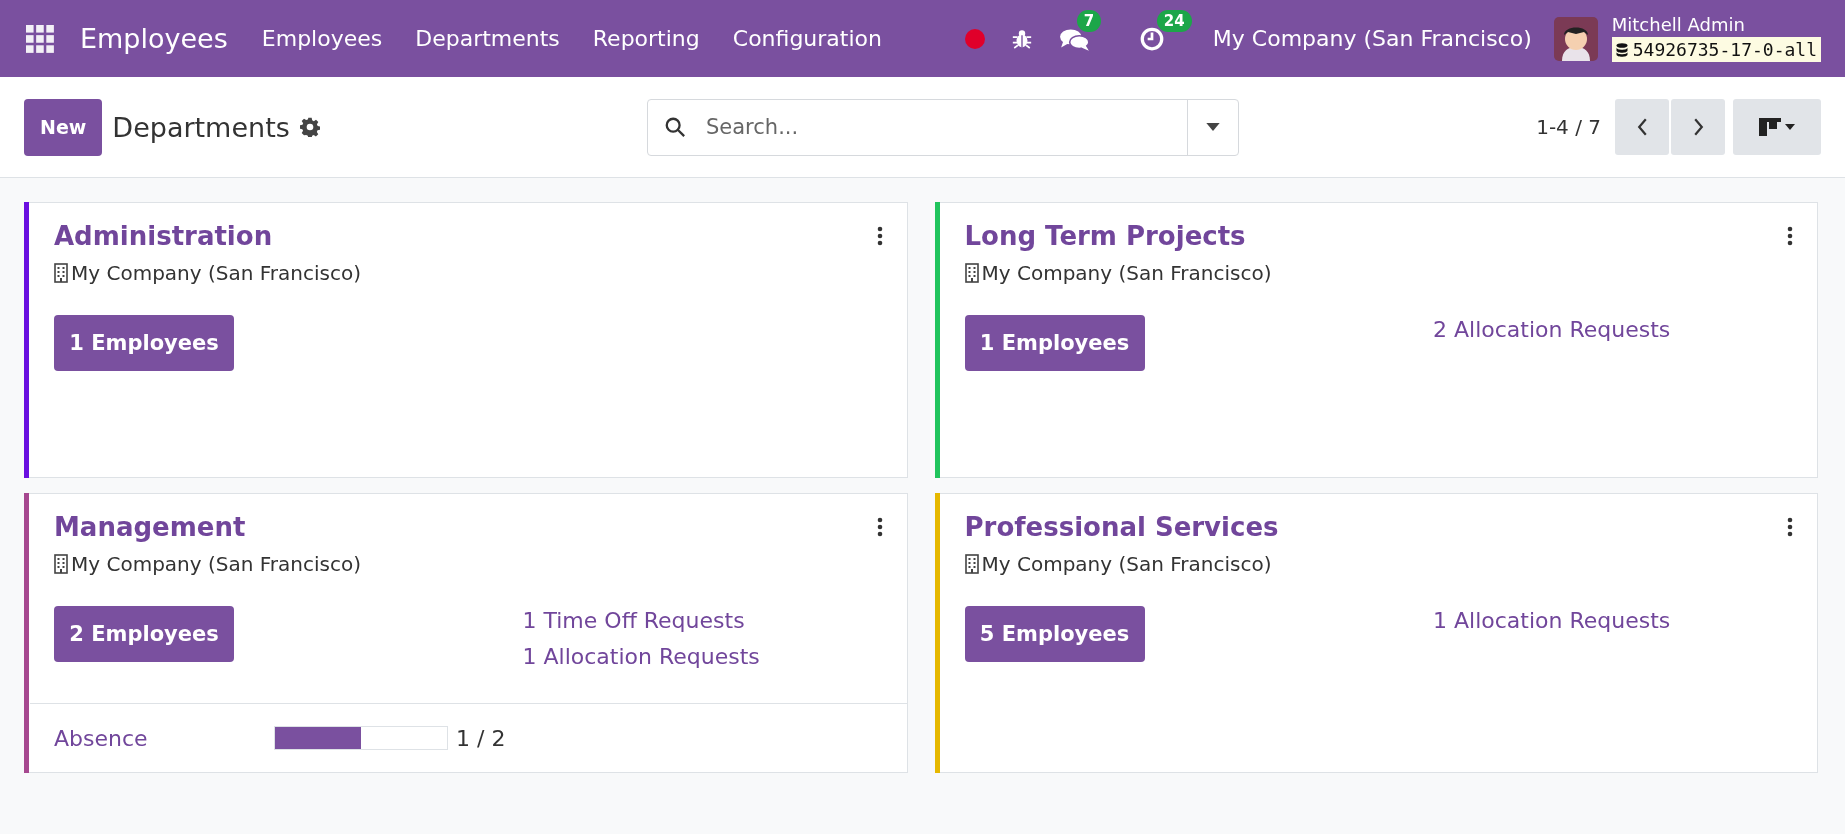 The image size is (1845, 834). What do you see at coordinates (201, 127) in the screenshot?
I see `breadcrumb-title: Departments` at bounding box center [201, 127].